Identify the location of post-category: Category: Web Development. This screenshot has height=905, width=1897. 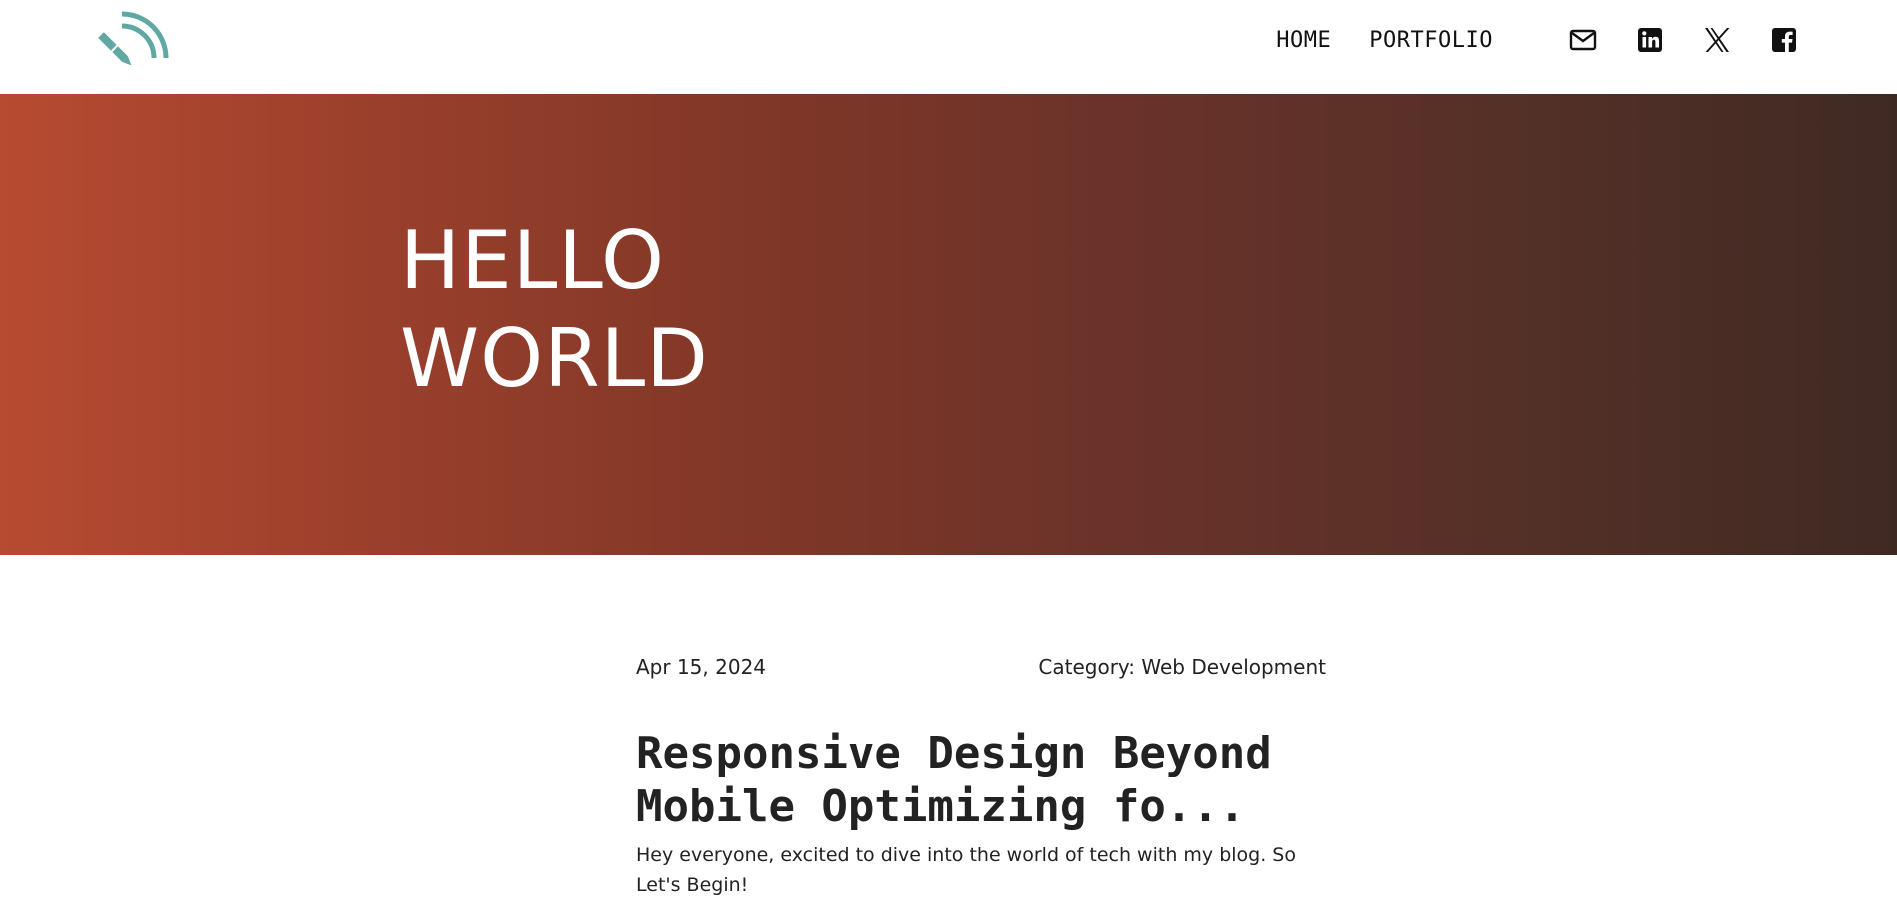
(1182, 667).